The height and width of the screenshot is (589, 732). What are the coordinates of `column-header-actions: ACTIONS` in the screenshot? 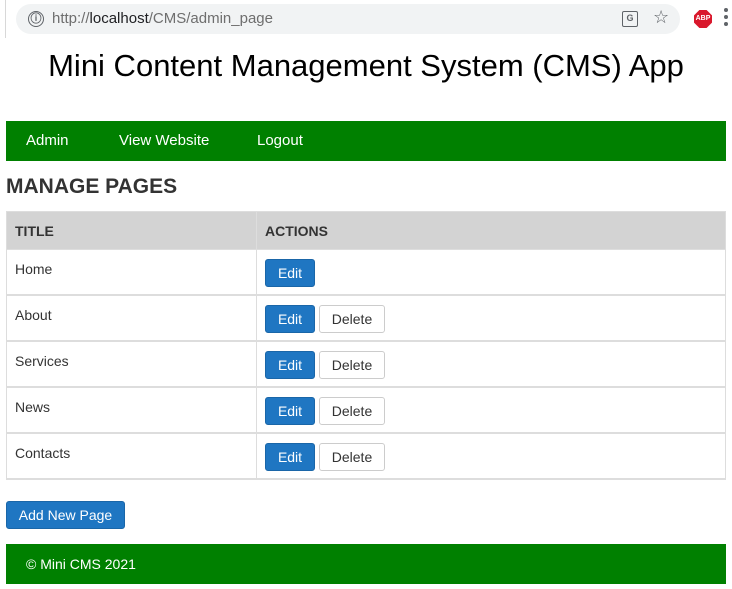 It's located at (296, 231).